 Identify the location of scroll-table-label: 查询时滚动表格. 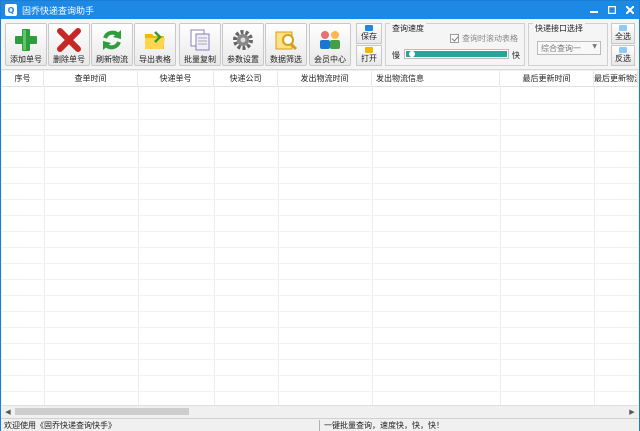
(490, 38).